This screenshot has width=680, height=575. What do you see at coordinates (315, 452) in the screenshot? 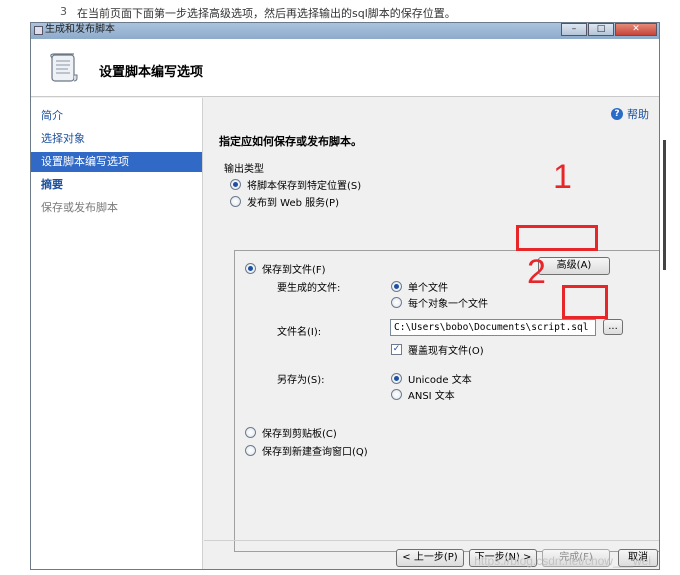
I see `save-to-query-window-label: 保存到新建查询窗口(Q)` at bounding box center [315, 452].